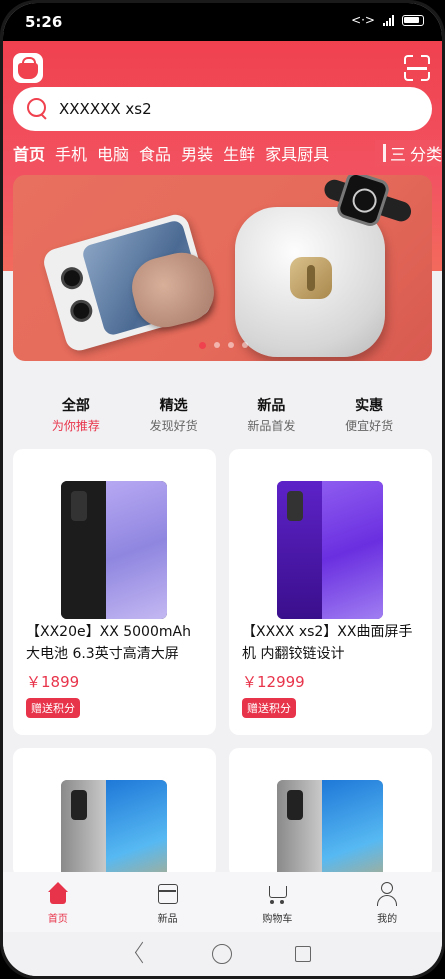  I want to click on category-more-label: 分类, so click(425, 154).